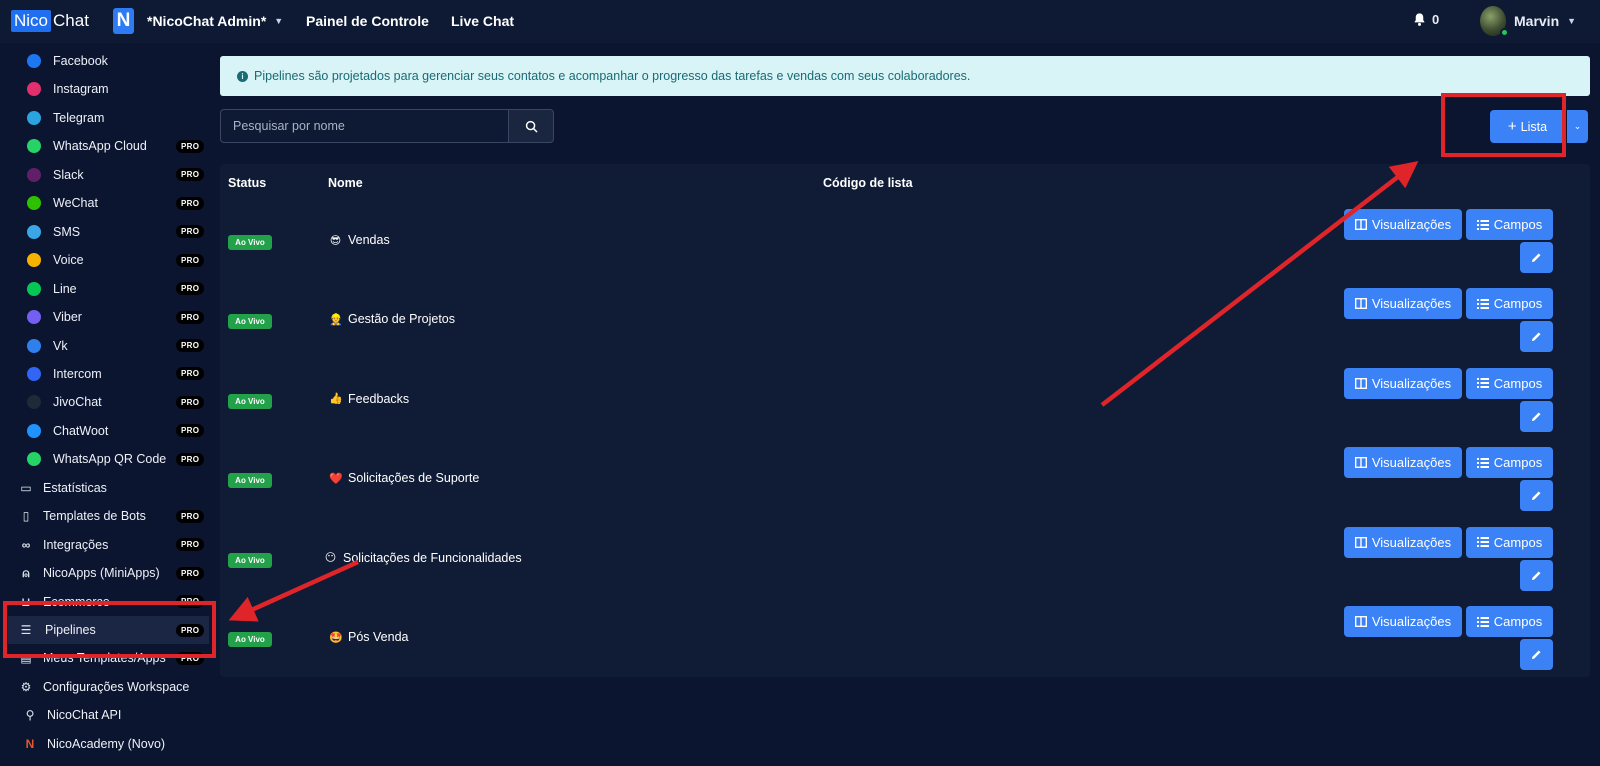  I want to click on whatsapp-icon, so click(34, 459).